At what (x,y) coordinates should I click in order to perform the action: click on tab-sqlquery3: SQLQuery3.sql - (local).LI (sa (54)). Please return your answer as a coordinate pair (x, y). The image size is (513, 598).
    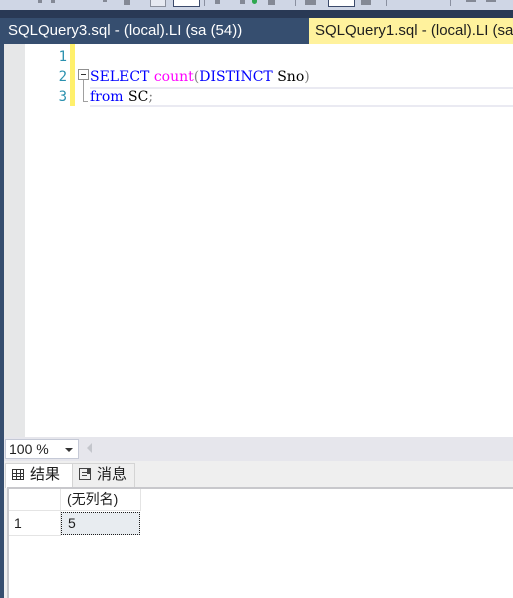
    Looking at the image, I should click on (154, 31).